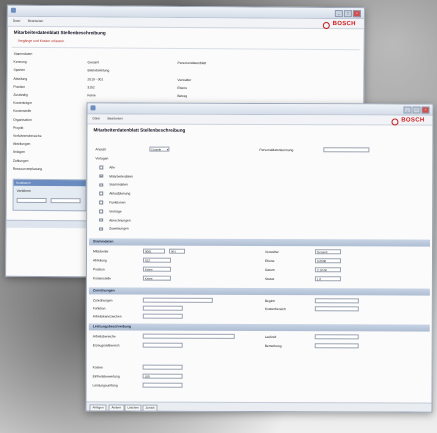 The width and height of the screenshot is (437, 433). Describe the element at coordinates (327, 270) in the screenshot. I see `field-input: 2.10.06` at that location.